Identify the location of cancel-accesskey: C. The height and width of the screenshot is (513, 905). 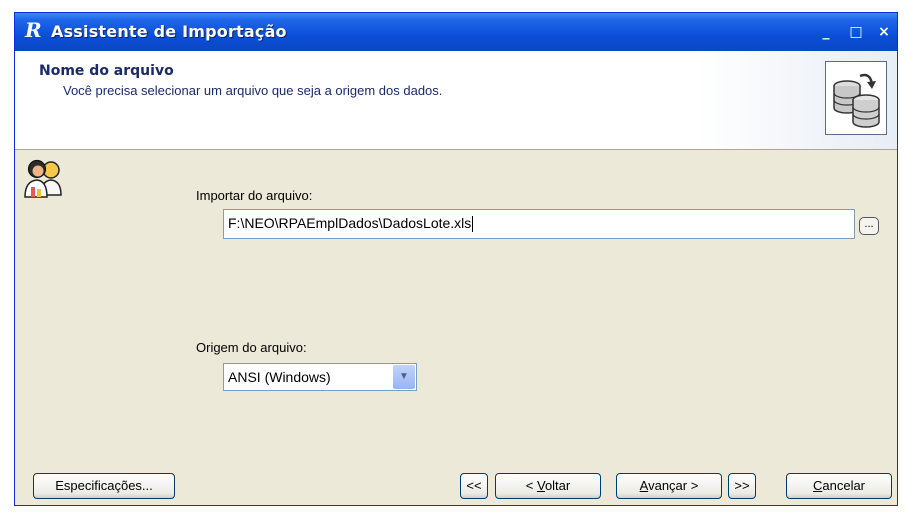
(817, 485).